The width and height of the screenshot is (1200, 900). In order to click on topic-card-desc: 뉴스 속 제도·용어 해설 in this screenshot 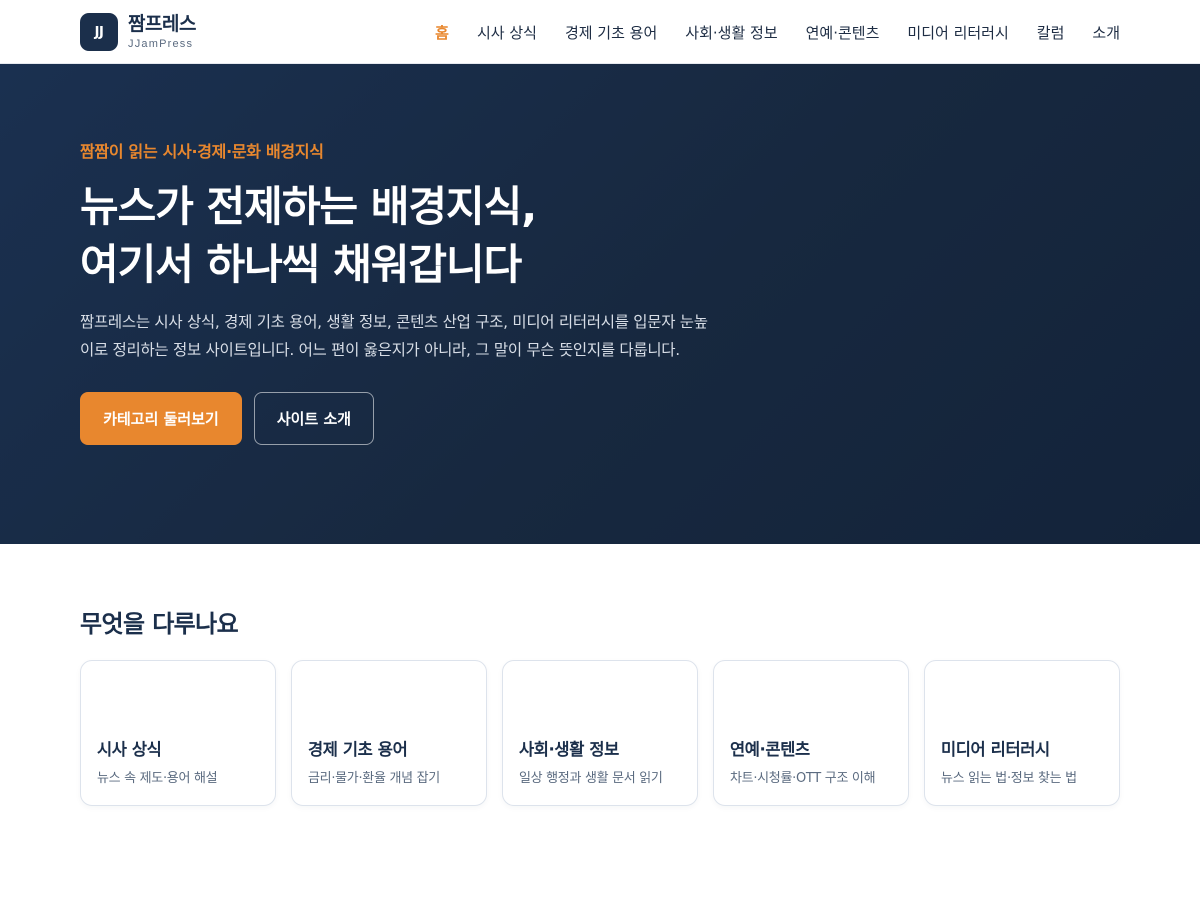, I will do `click(157, 778)`.